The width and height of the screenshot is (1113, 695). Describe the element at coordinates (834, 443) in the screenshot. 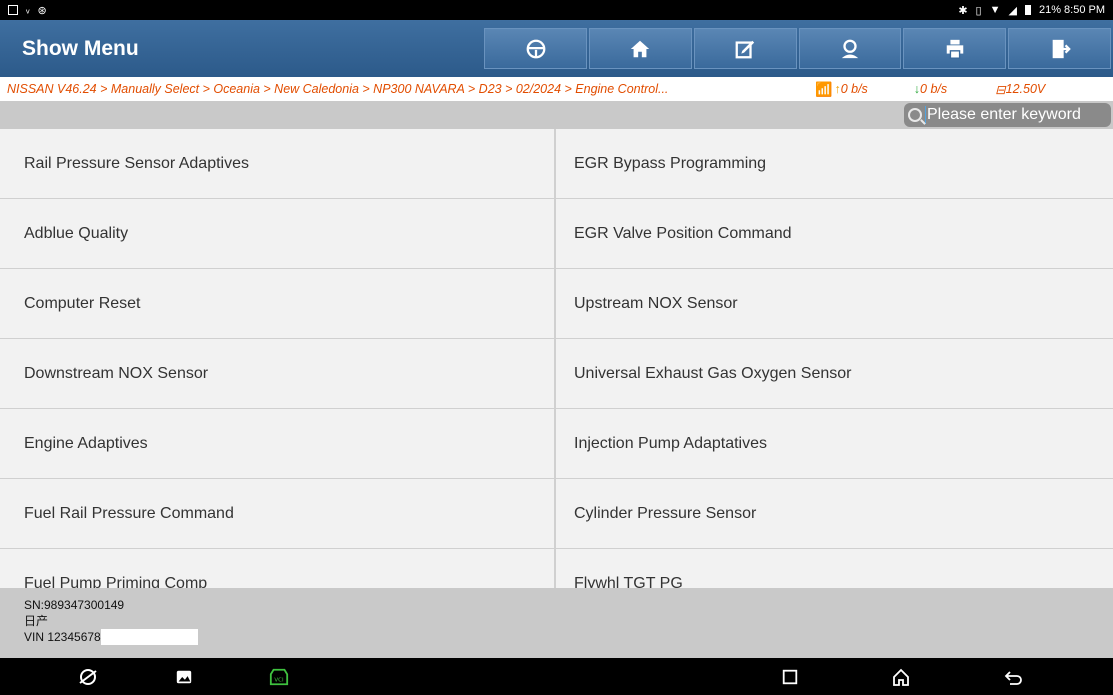

I see `menu-item: Injection Pump Adaptatives` at that location.